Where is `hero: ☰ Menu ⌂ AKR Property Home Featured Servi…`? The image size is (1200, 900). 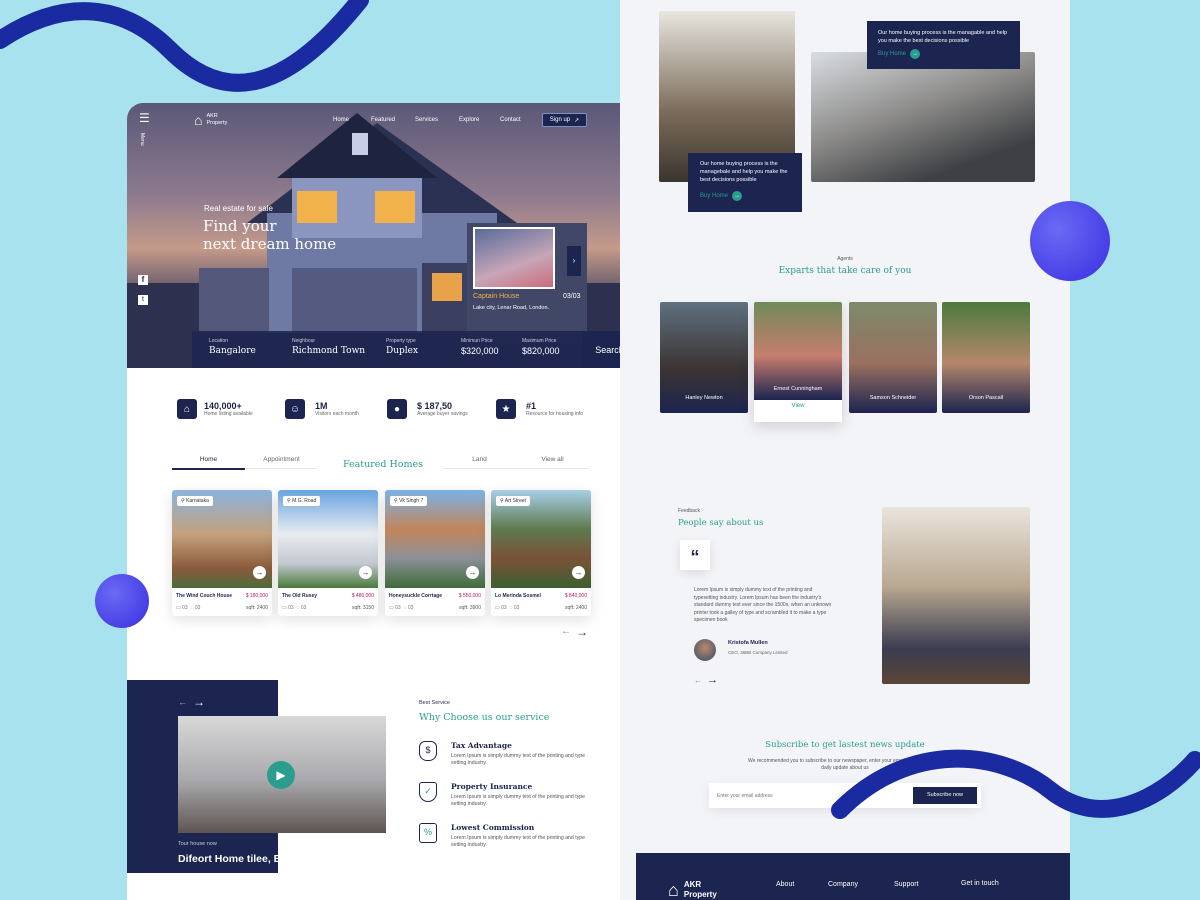
hero: ☰ Menu ⌂ AKR Property Home Featured Servi… is located at coordinates (381, 235).